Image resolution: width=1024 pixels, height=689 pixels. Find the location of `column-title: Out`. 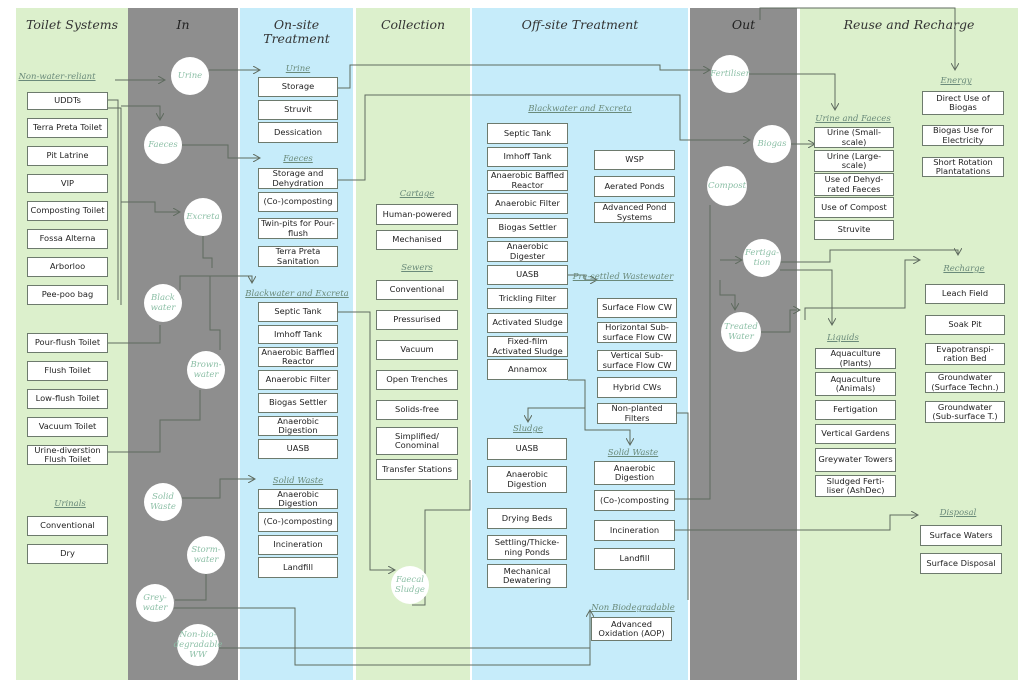

column-title: Out is located at coordinates (743, 24).